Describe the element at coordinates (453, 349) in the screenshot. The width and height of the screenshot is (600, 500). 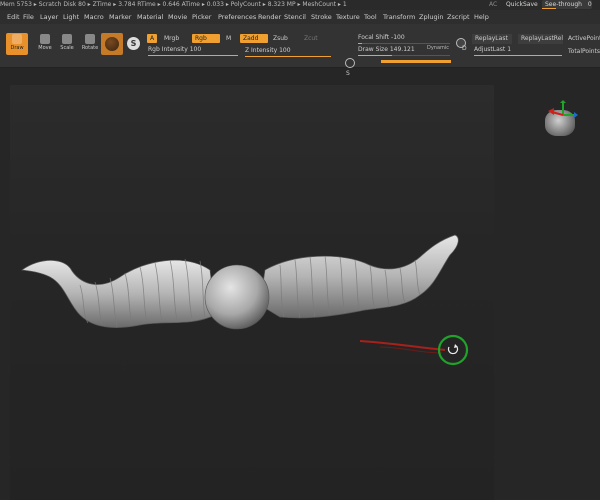
I see `rotate-cursor-icon` at that location.